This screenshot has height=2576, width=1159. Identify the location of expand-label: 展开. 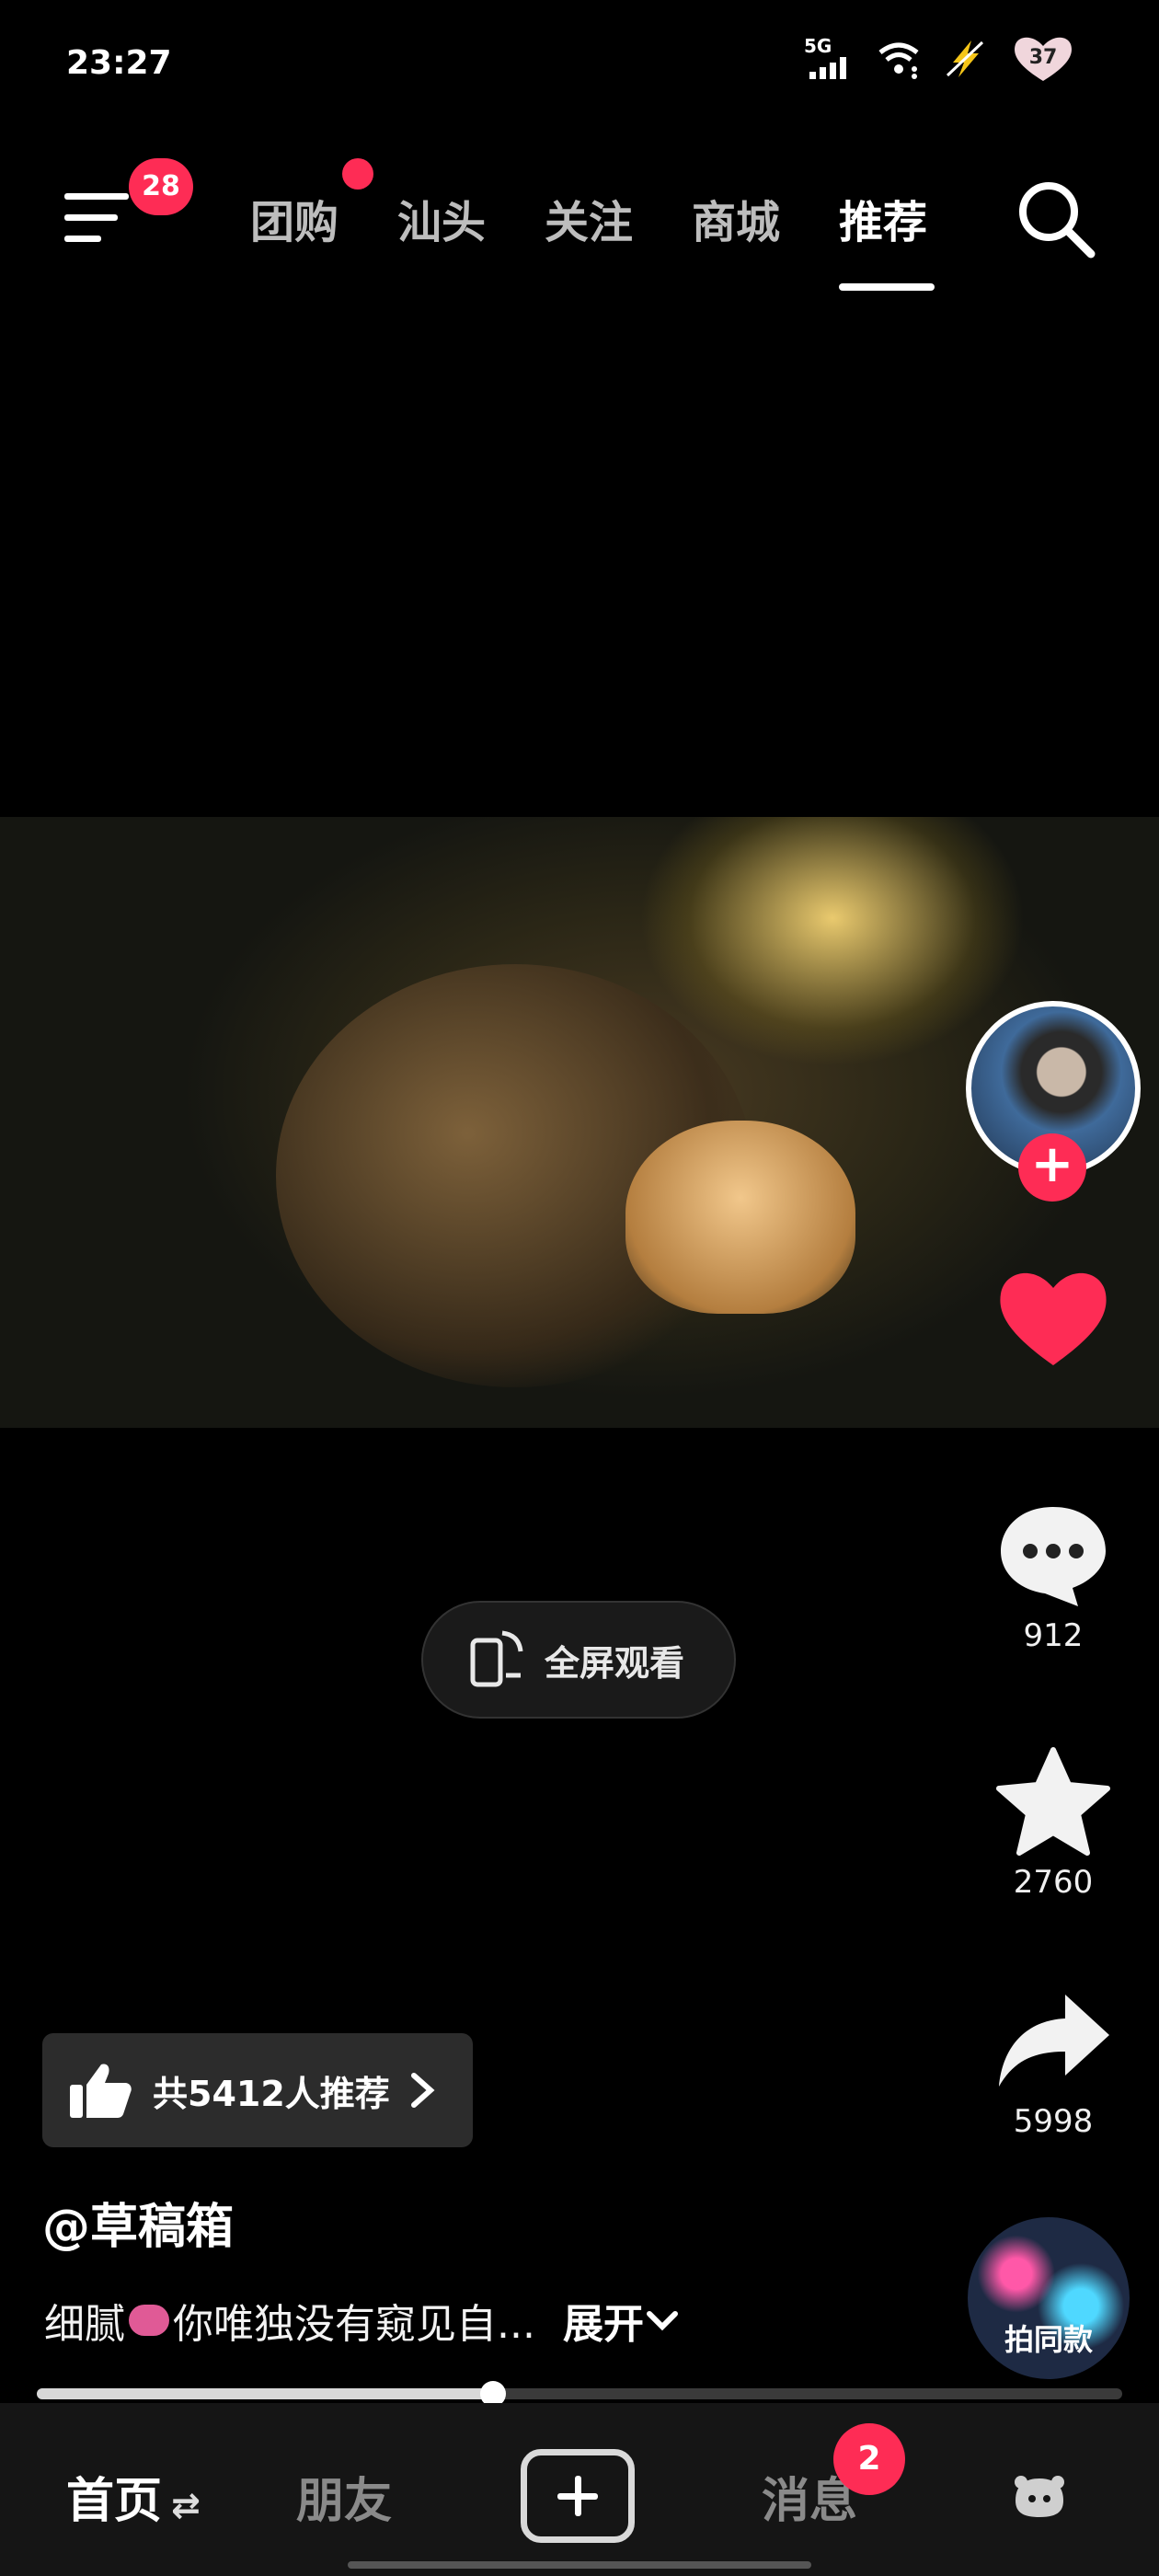
(603, 2320).